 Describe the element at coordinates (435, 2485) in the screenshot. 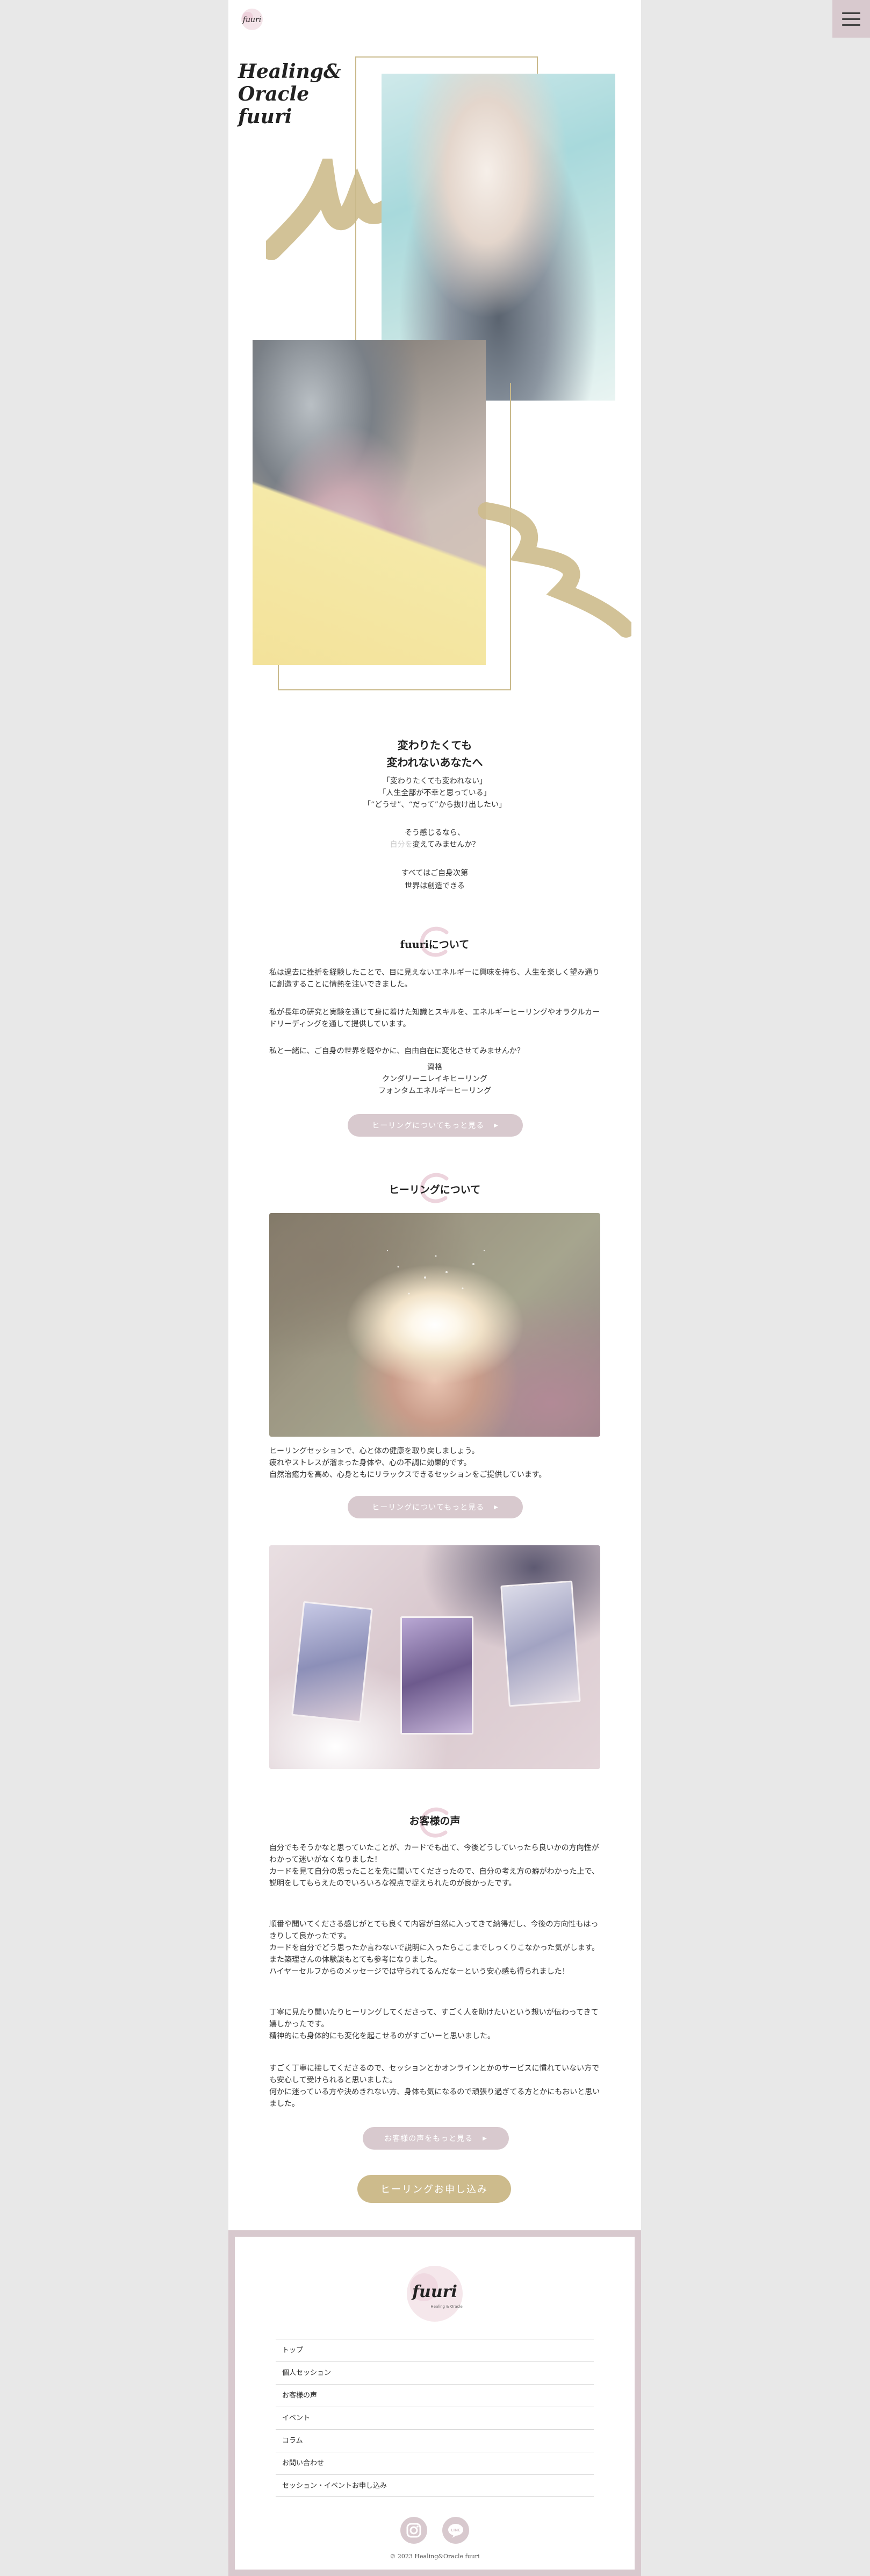

I see `footer-nav-apply: セッション・イベントお申し込み` at that location.